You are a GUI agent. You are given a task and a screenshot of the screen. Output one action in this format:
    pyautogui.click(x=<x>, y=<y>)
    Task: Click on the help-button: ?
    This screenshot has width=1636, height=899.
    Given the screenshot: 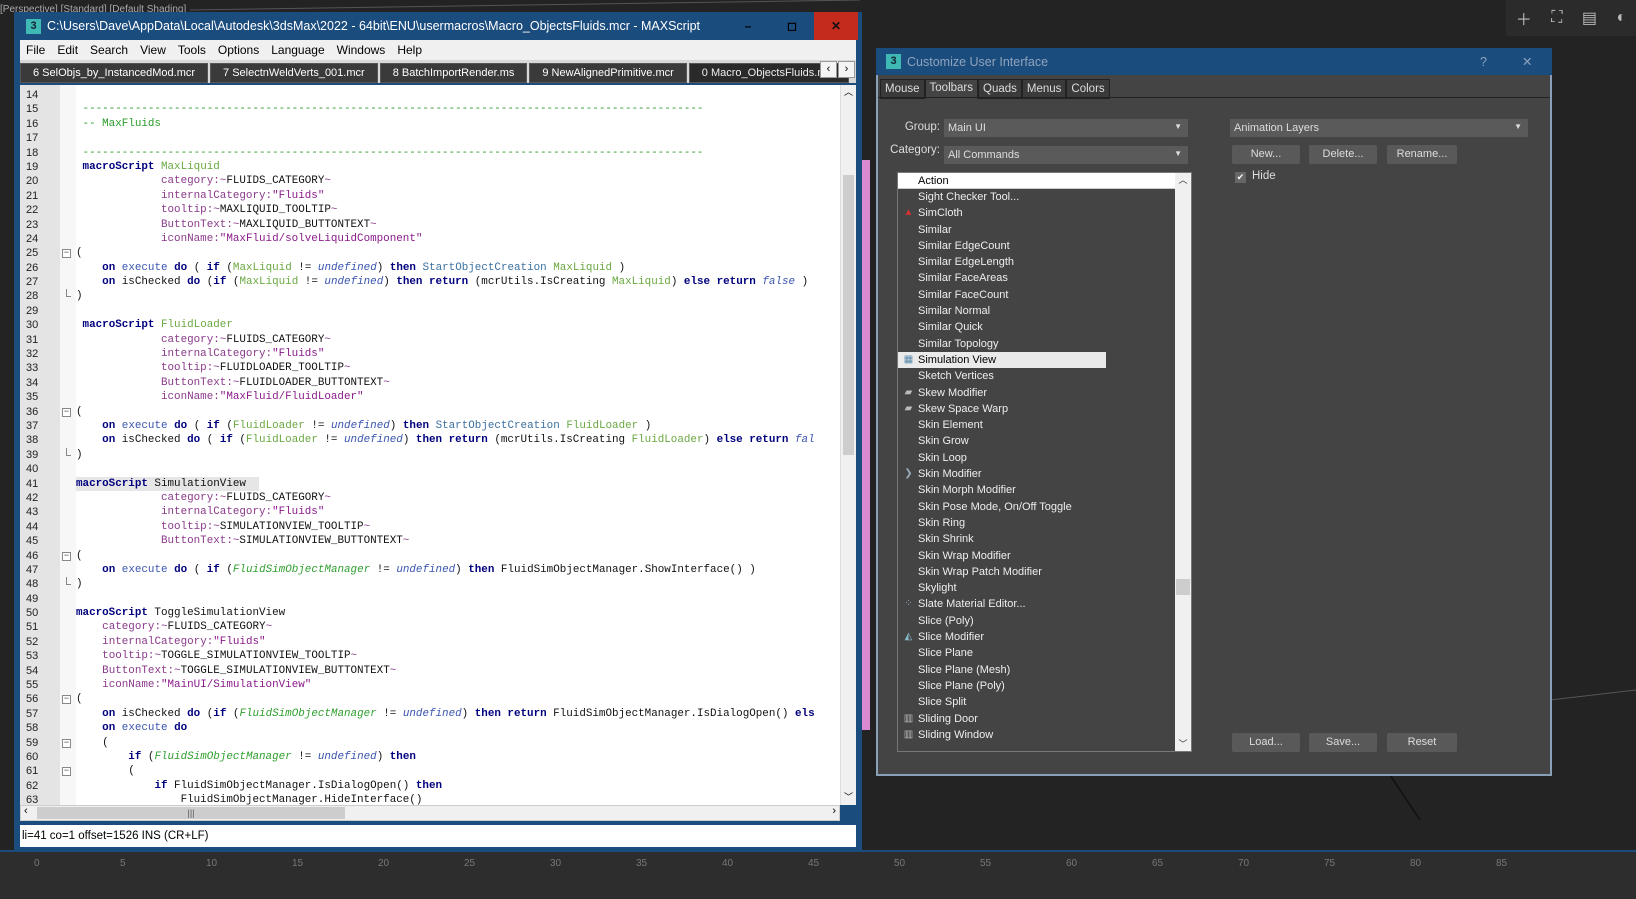 What is the action you would take?
    pyautogui.click(x=1483, y=62)
    